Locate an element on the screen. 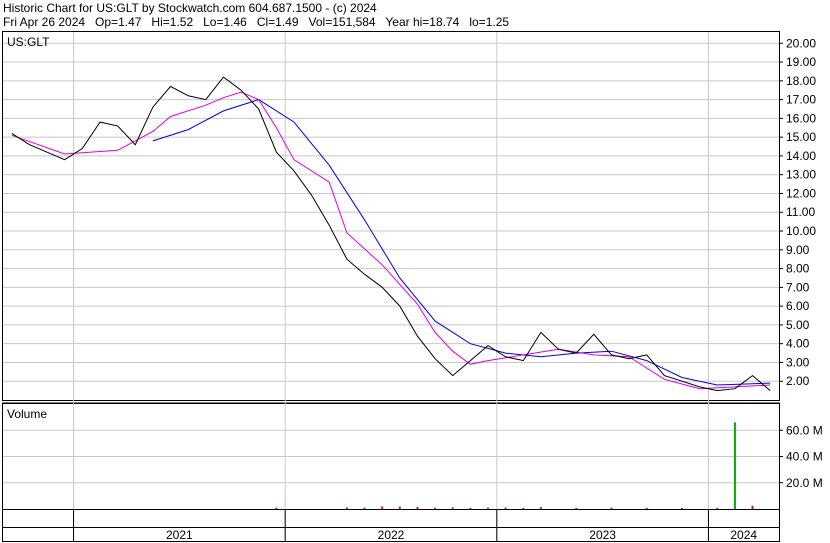  symbol-label: US:GLT is located at coordinates (28, 42).